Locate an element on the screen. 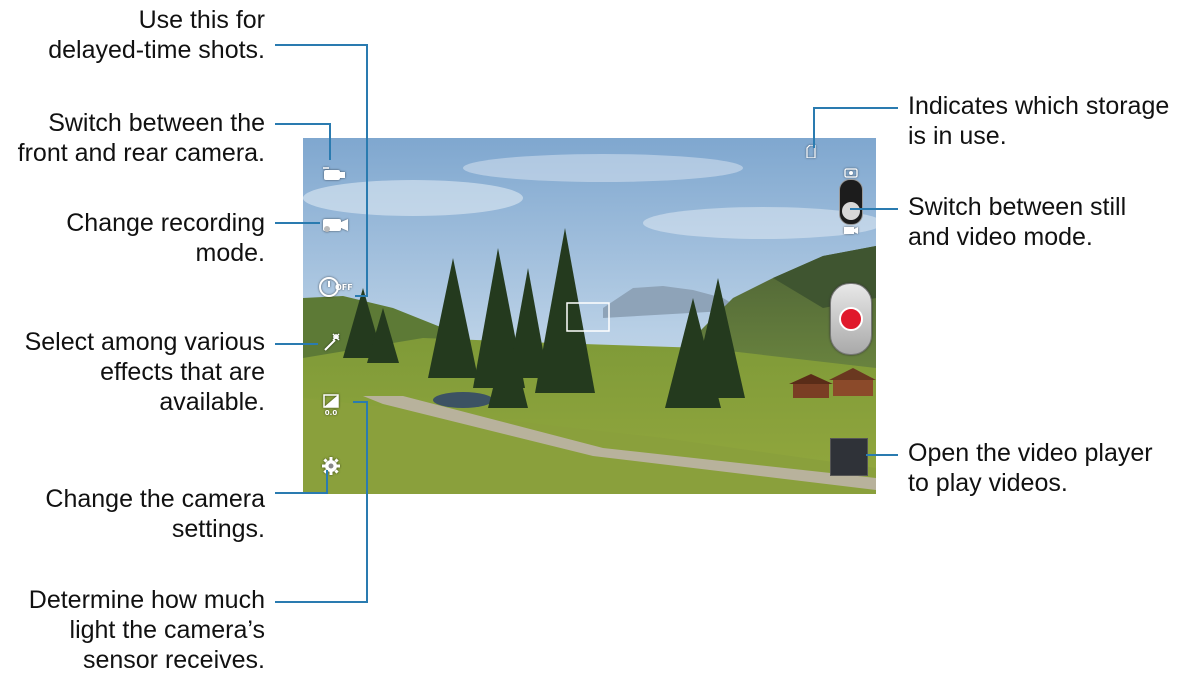 This screenshot has width=1196, height=679. exposure-icon: 0.0 is located at coordinates (331, 405).